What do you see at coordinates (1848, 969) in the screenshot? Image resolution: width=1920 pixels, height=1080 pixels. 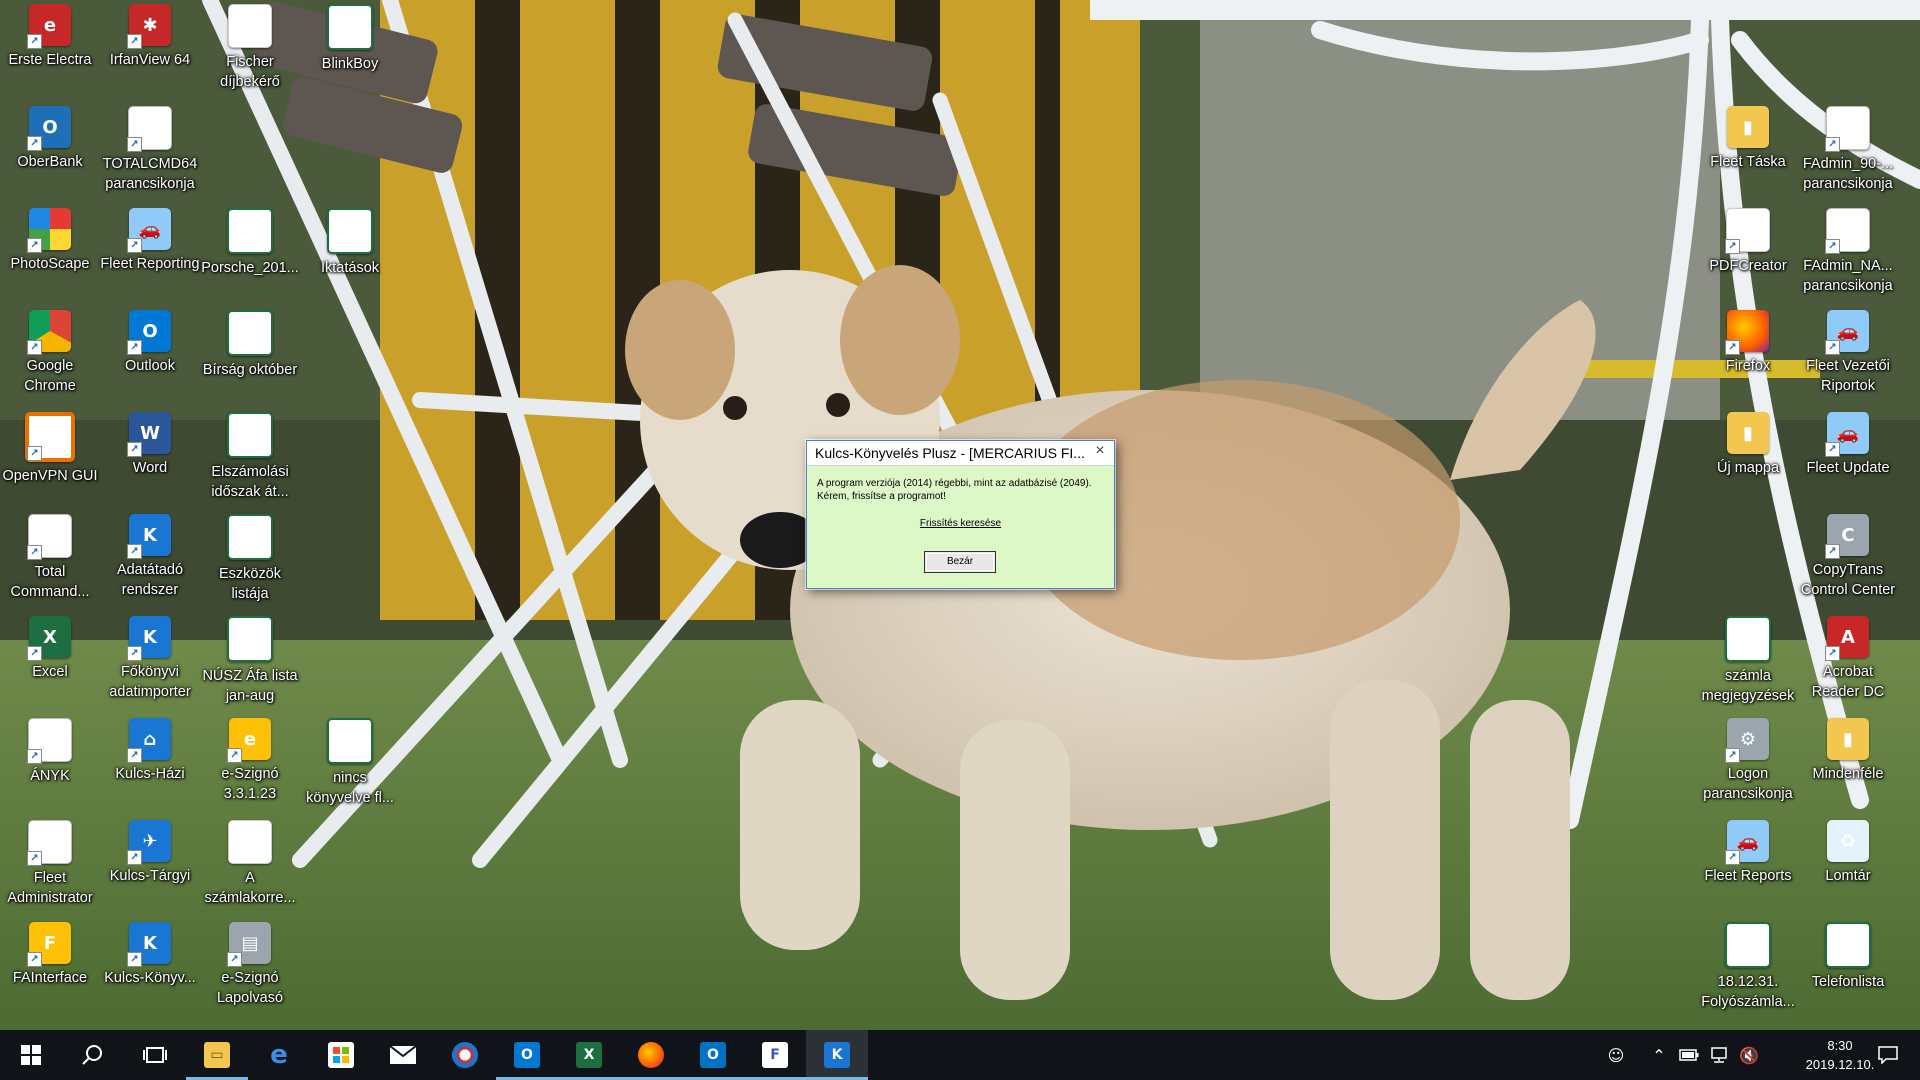 I see `desktop-icon-telefonlista: X Telefonlista` at bounding box center [1848, 969].